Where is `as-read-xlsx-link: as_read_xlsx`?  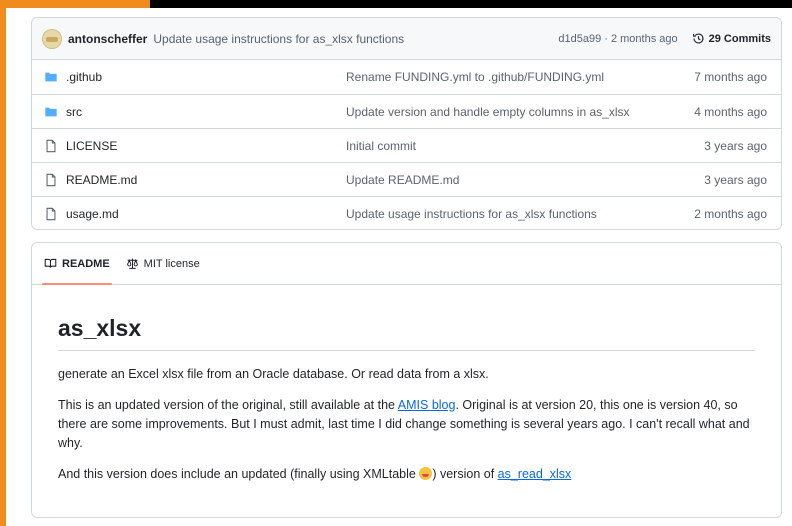
as-read-xlsx-link: as_read_xlsx is located at coordinates (535, 474).